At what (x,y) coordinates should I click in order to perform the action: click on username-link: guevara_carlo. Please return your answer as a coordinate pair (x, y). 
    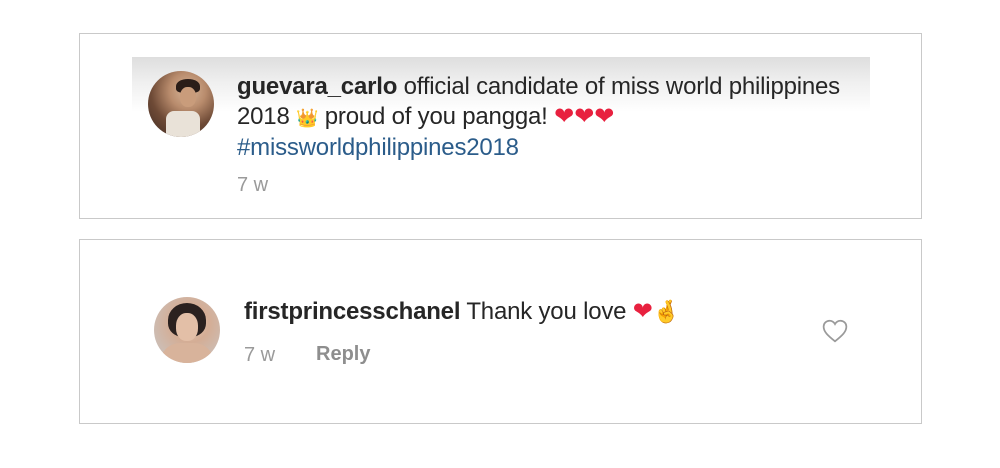
    Looking at the image, I should click on (317, 86).